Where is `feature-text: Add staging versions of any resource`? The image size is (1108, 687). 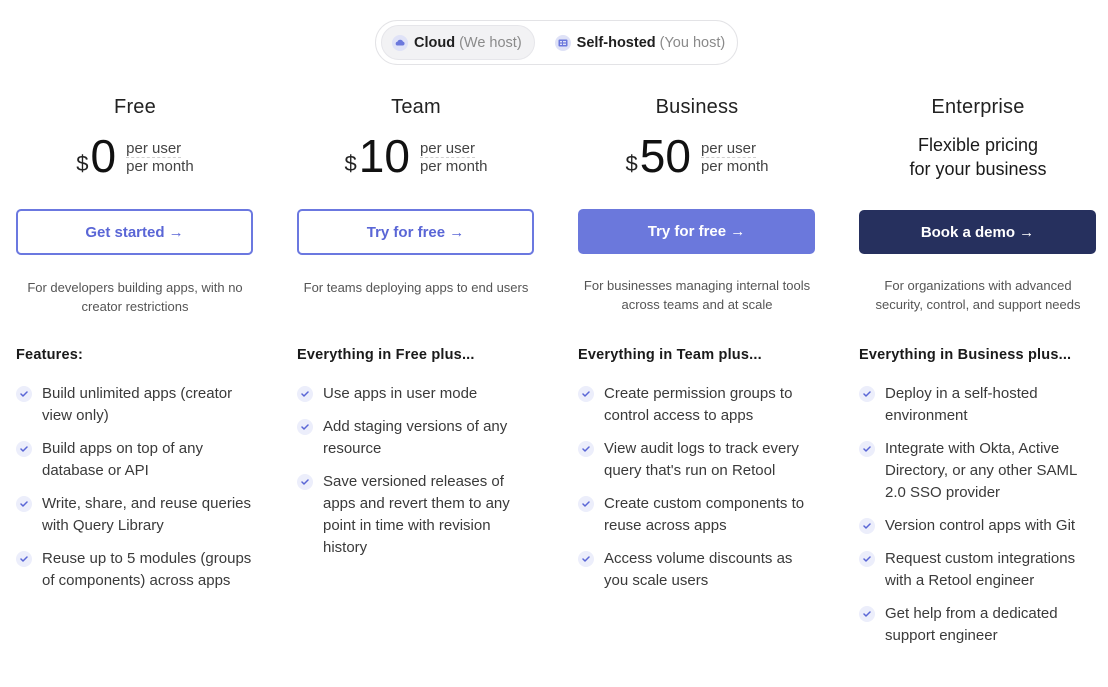 feature-text: Add staging versions of any resource is located at coordinates (415, 437).